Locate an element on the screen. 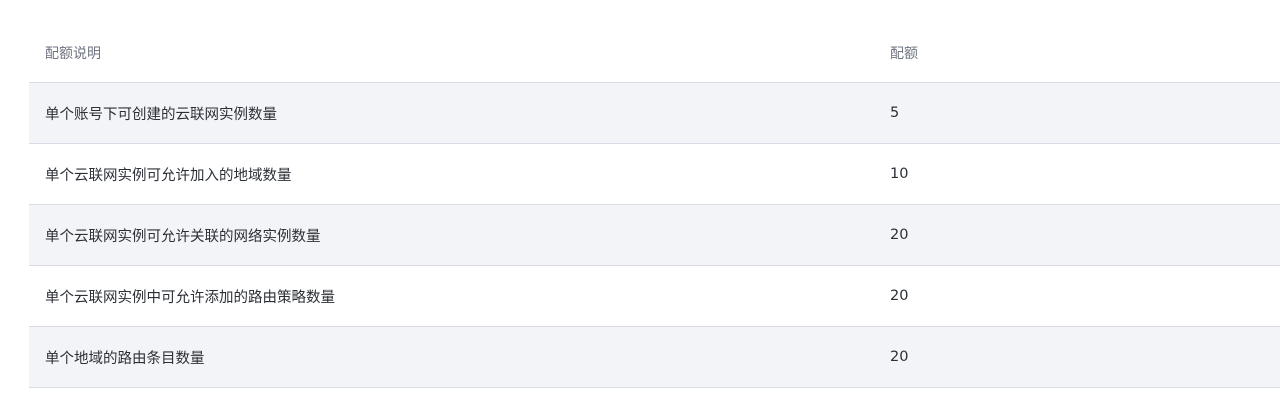  table-header: 配额说明 配额 is located at coordinates (654, 53).